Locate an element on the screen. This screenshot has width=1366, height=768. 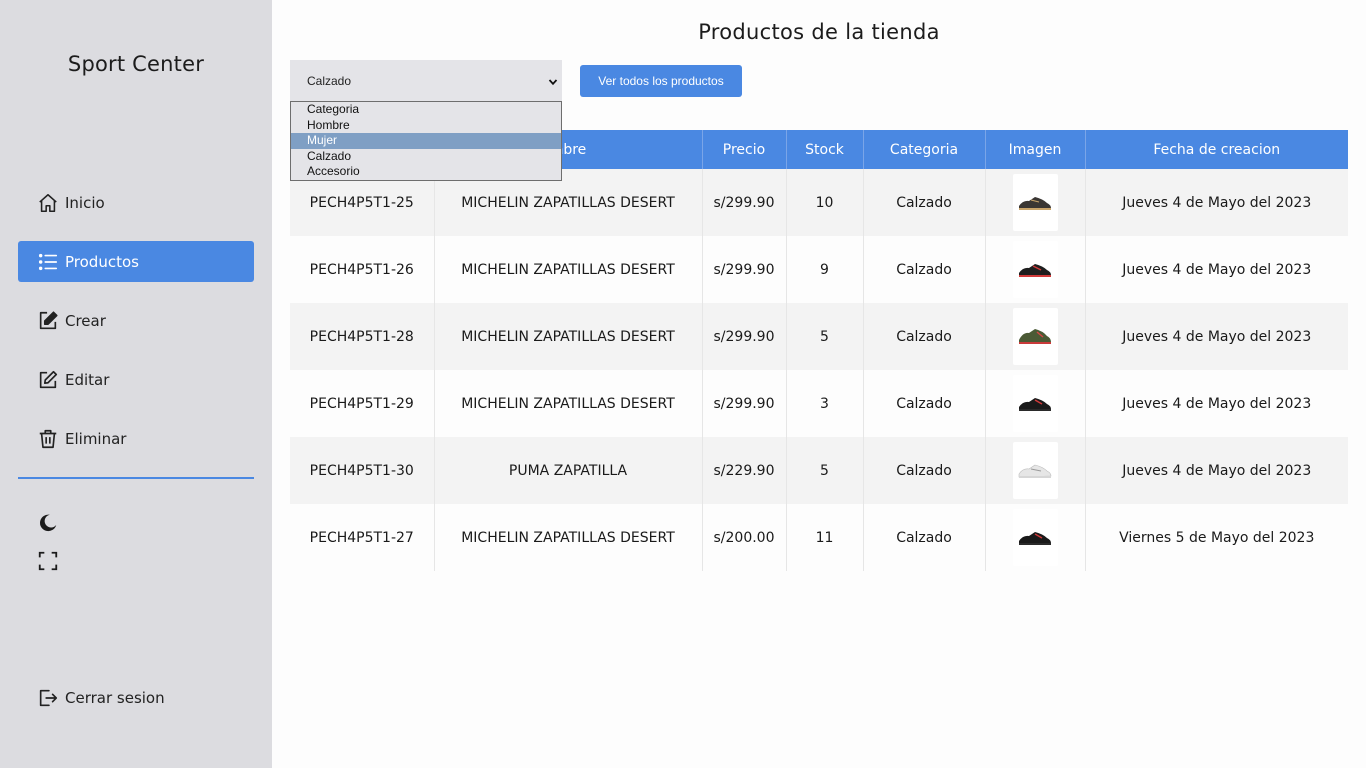
cell-code: PECH4P5T1-27 is located at coordinates (362, 537).